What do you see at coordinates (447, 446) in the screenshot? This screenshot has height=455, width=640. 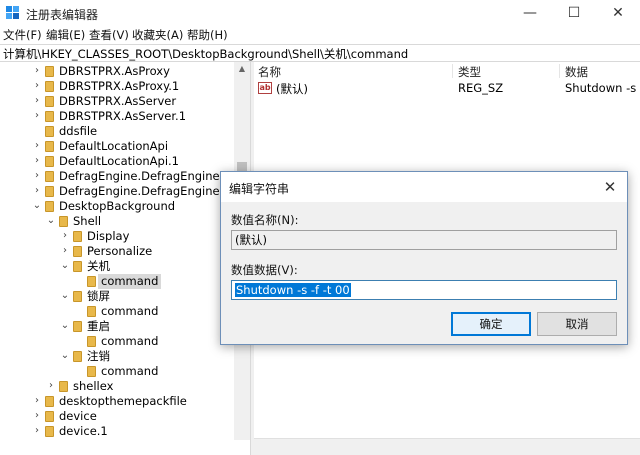 I see `list-scrollbar` at bounding box center [447, 446].